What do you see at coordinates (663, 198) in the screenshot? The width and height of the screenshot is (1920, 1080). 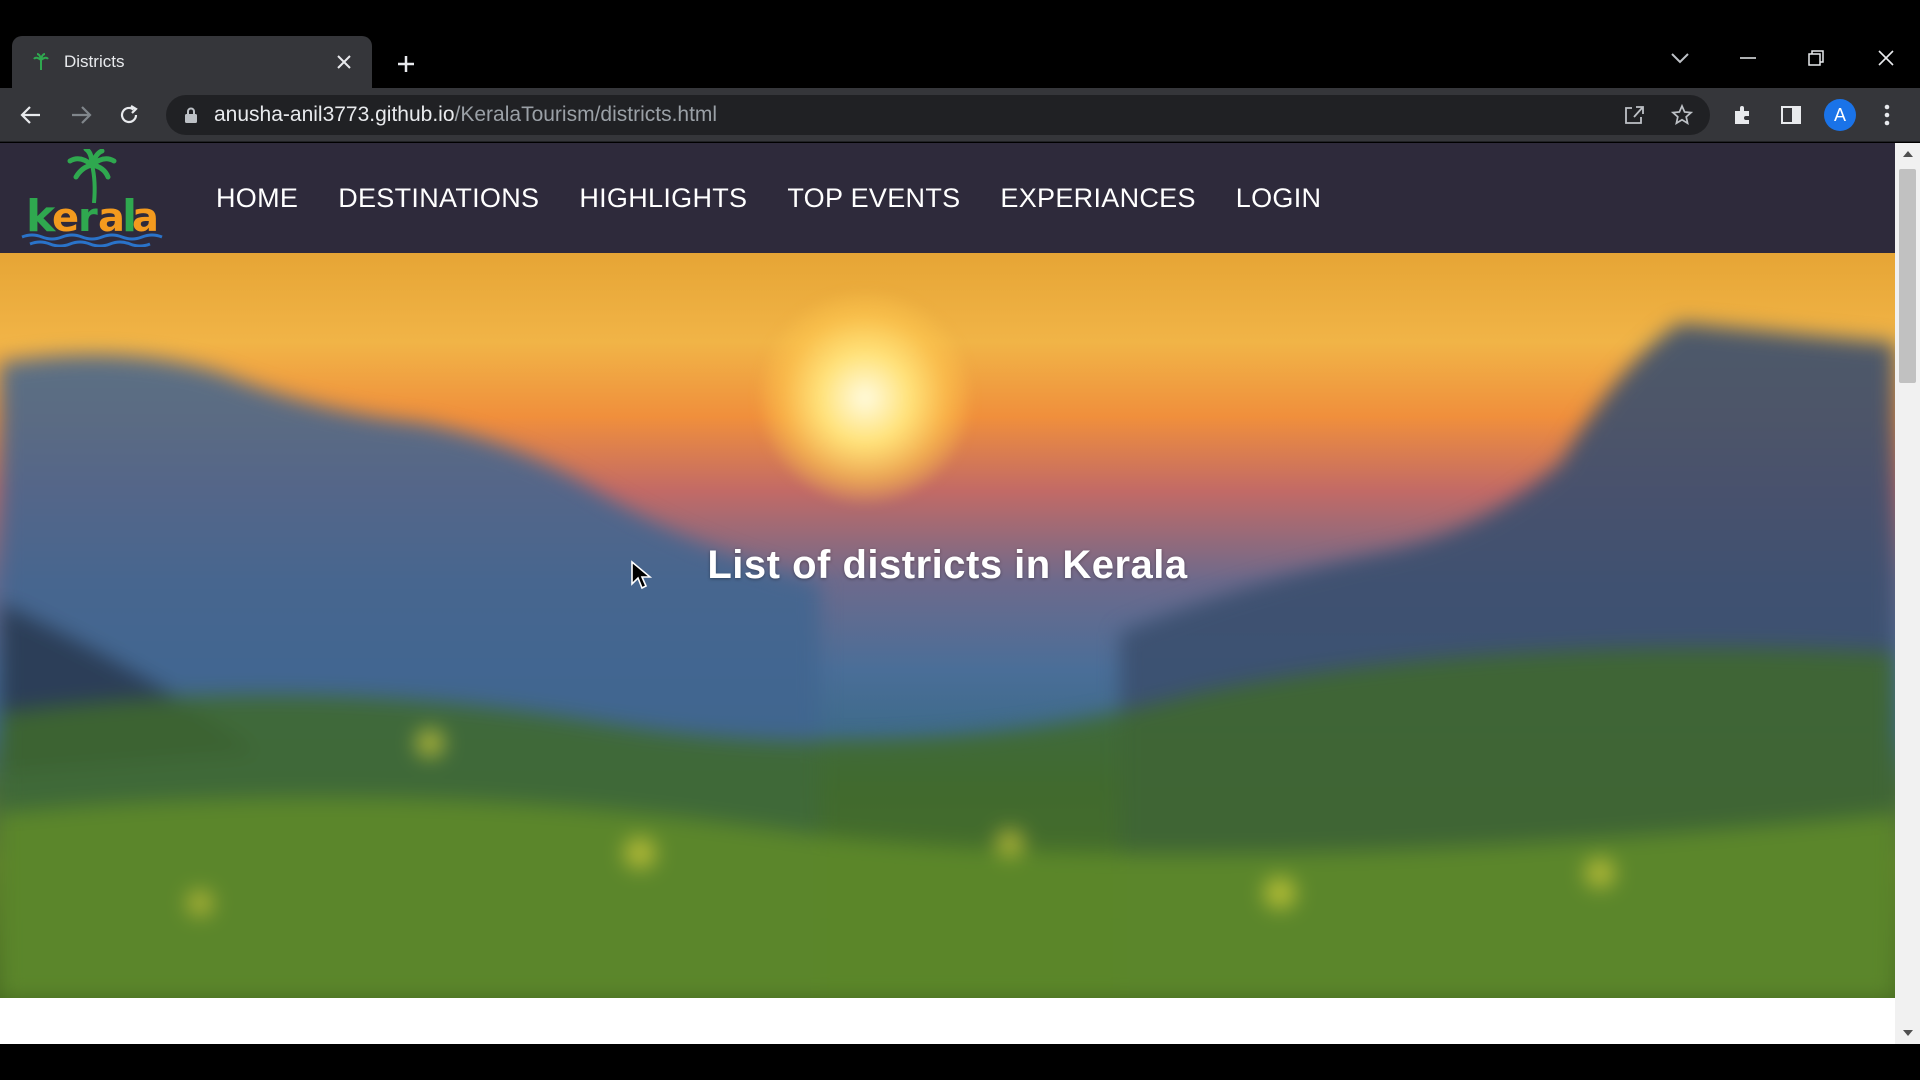 I see `nav-highlights: HIGHLIGHTS` at bounding box center [663, 198].